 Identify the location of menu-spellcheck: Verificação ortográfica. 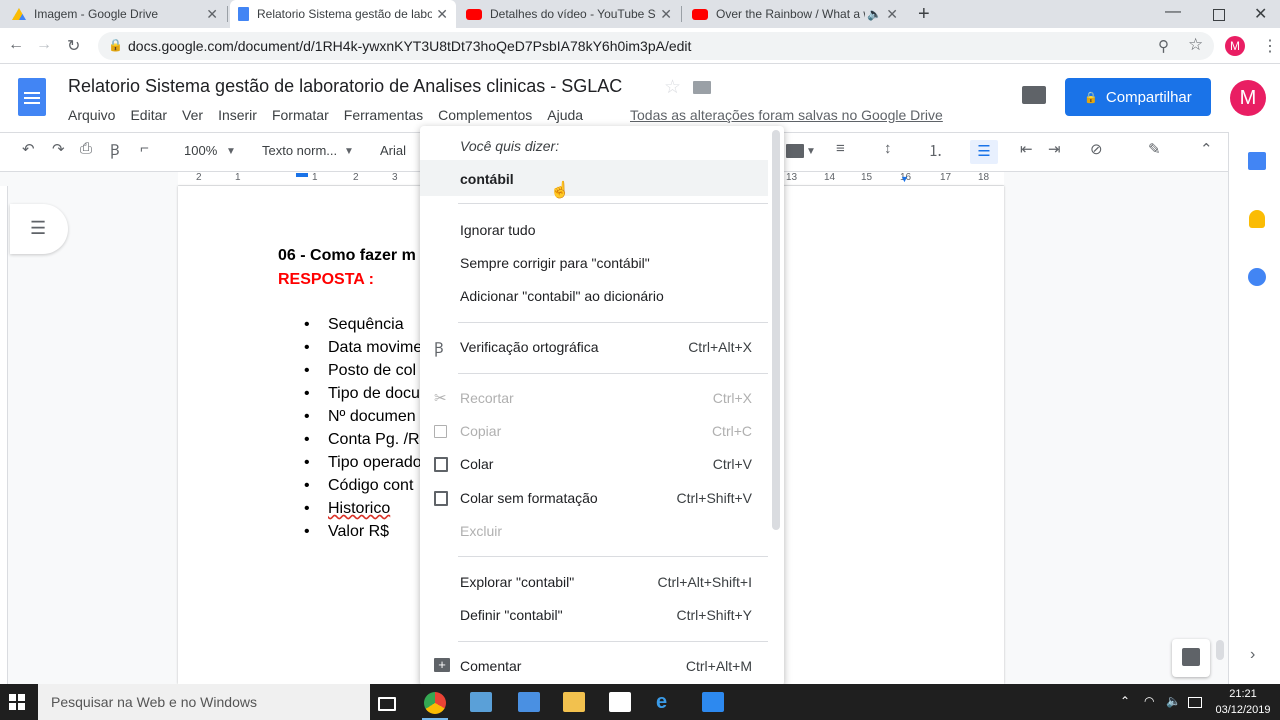
(529, 347).